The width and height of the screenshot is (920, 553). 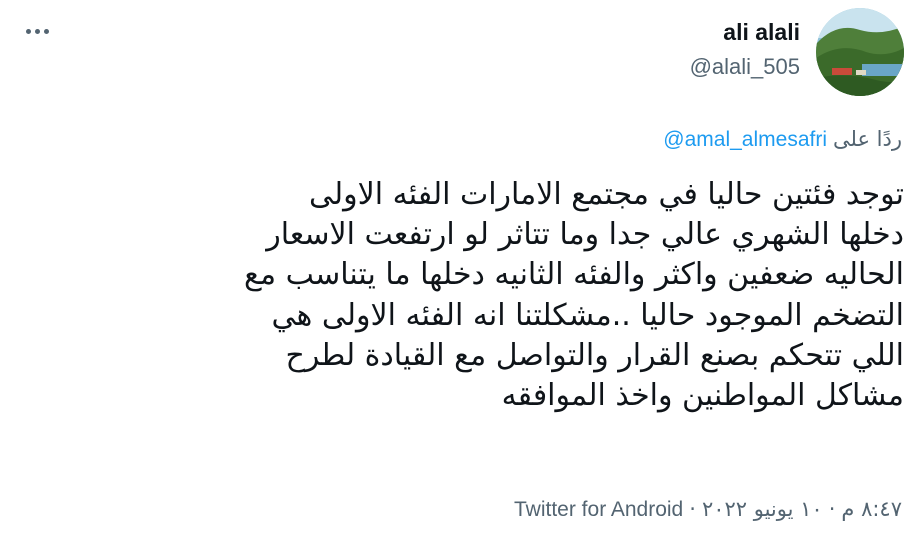 I want to click on tweet-time: ٨:٤٧ م, so click(x=871, y=509).